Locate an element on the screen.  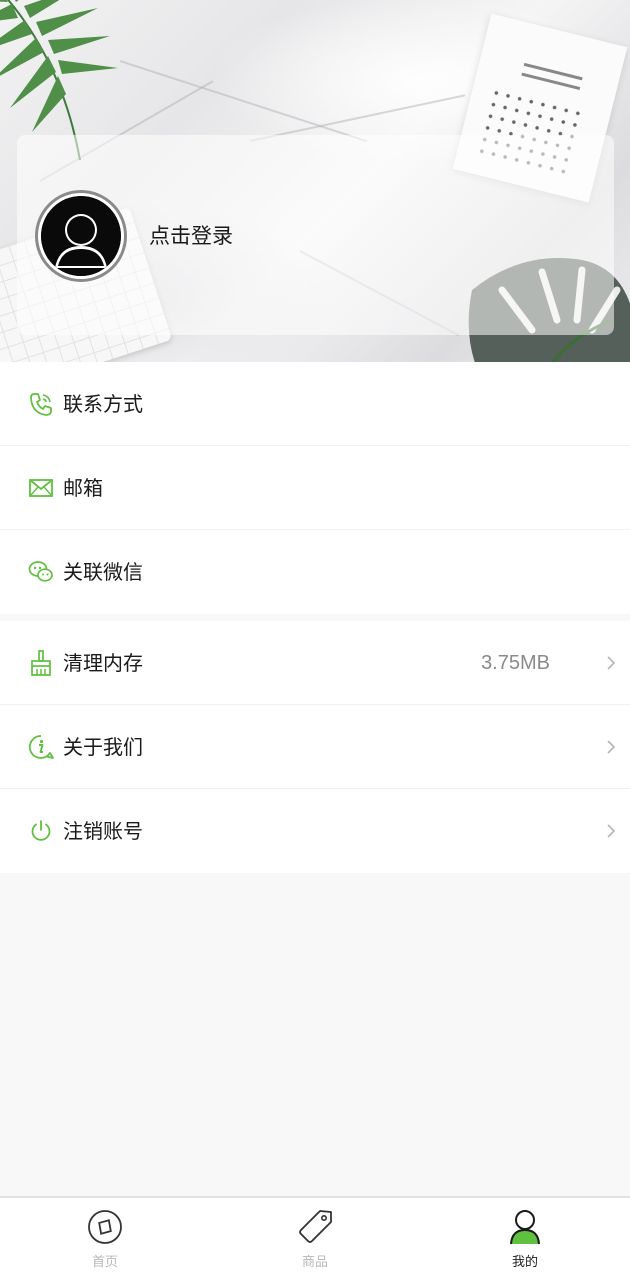
menu-item-about-us: 关于我们 is located at coordinates (315, 747).